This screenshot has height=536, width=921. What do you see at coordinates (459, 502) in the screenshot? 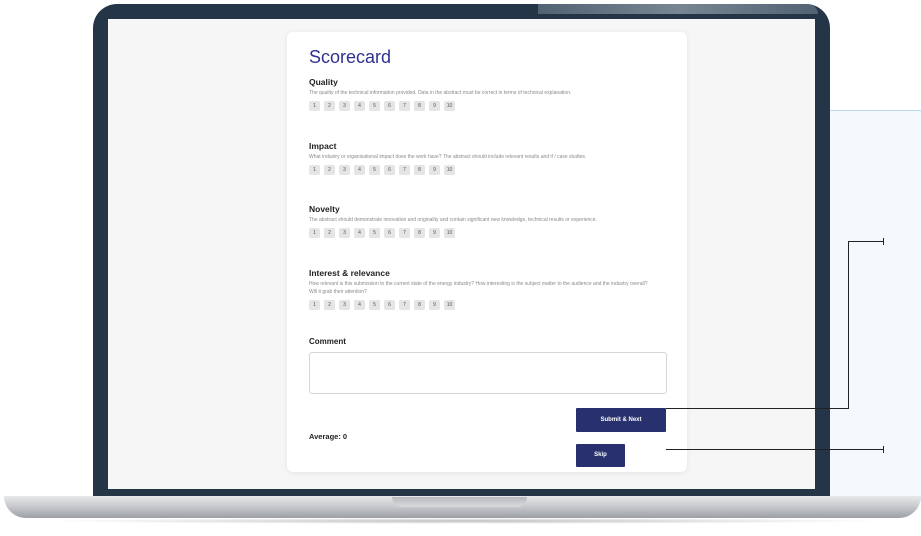
I see `laptop-notch` at bounding box center [459, 502].